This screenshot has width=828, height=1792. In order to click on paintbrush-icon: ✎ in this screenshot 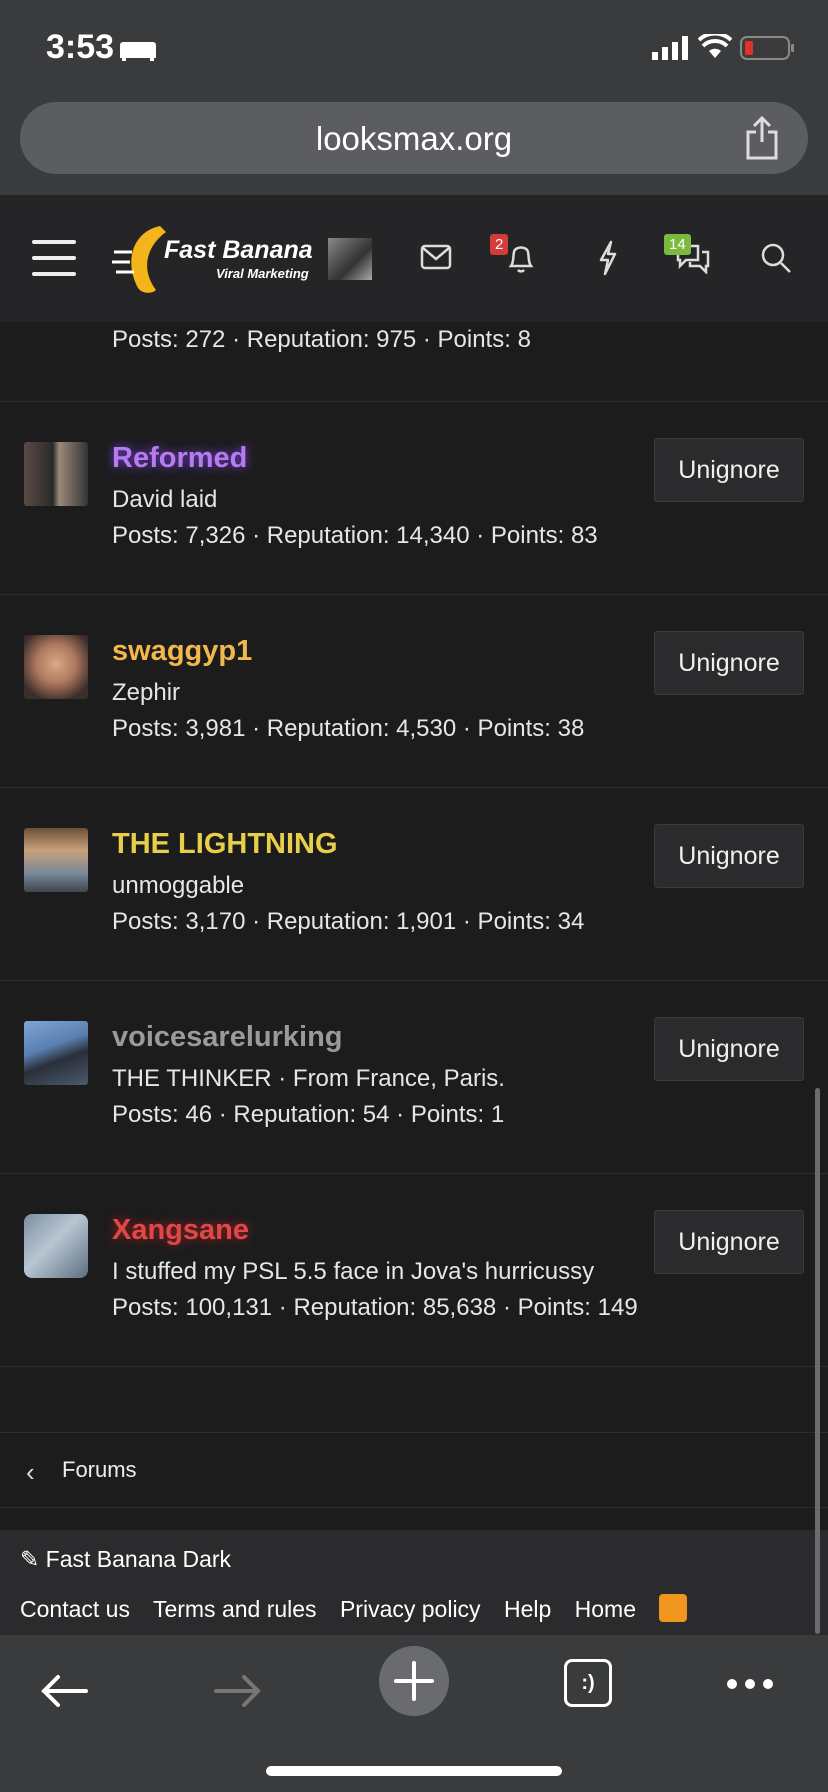, I will do `click(30, 1559)`.